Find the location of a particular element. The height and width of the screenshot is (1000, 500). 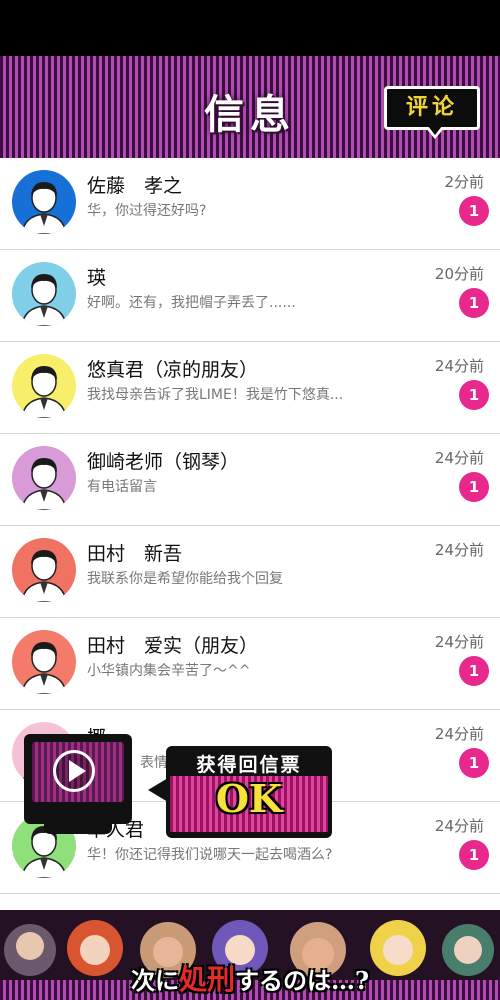

message-row: 田村 爱实（朋友） 小华镇内集会辛苦了～^^ 24分前 1 is located at coordinates (250, 664).